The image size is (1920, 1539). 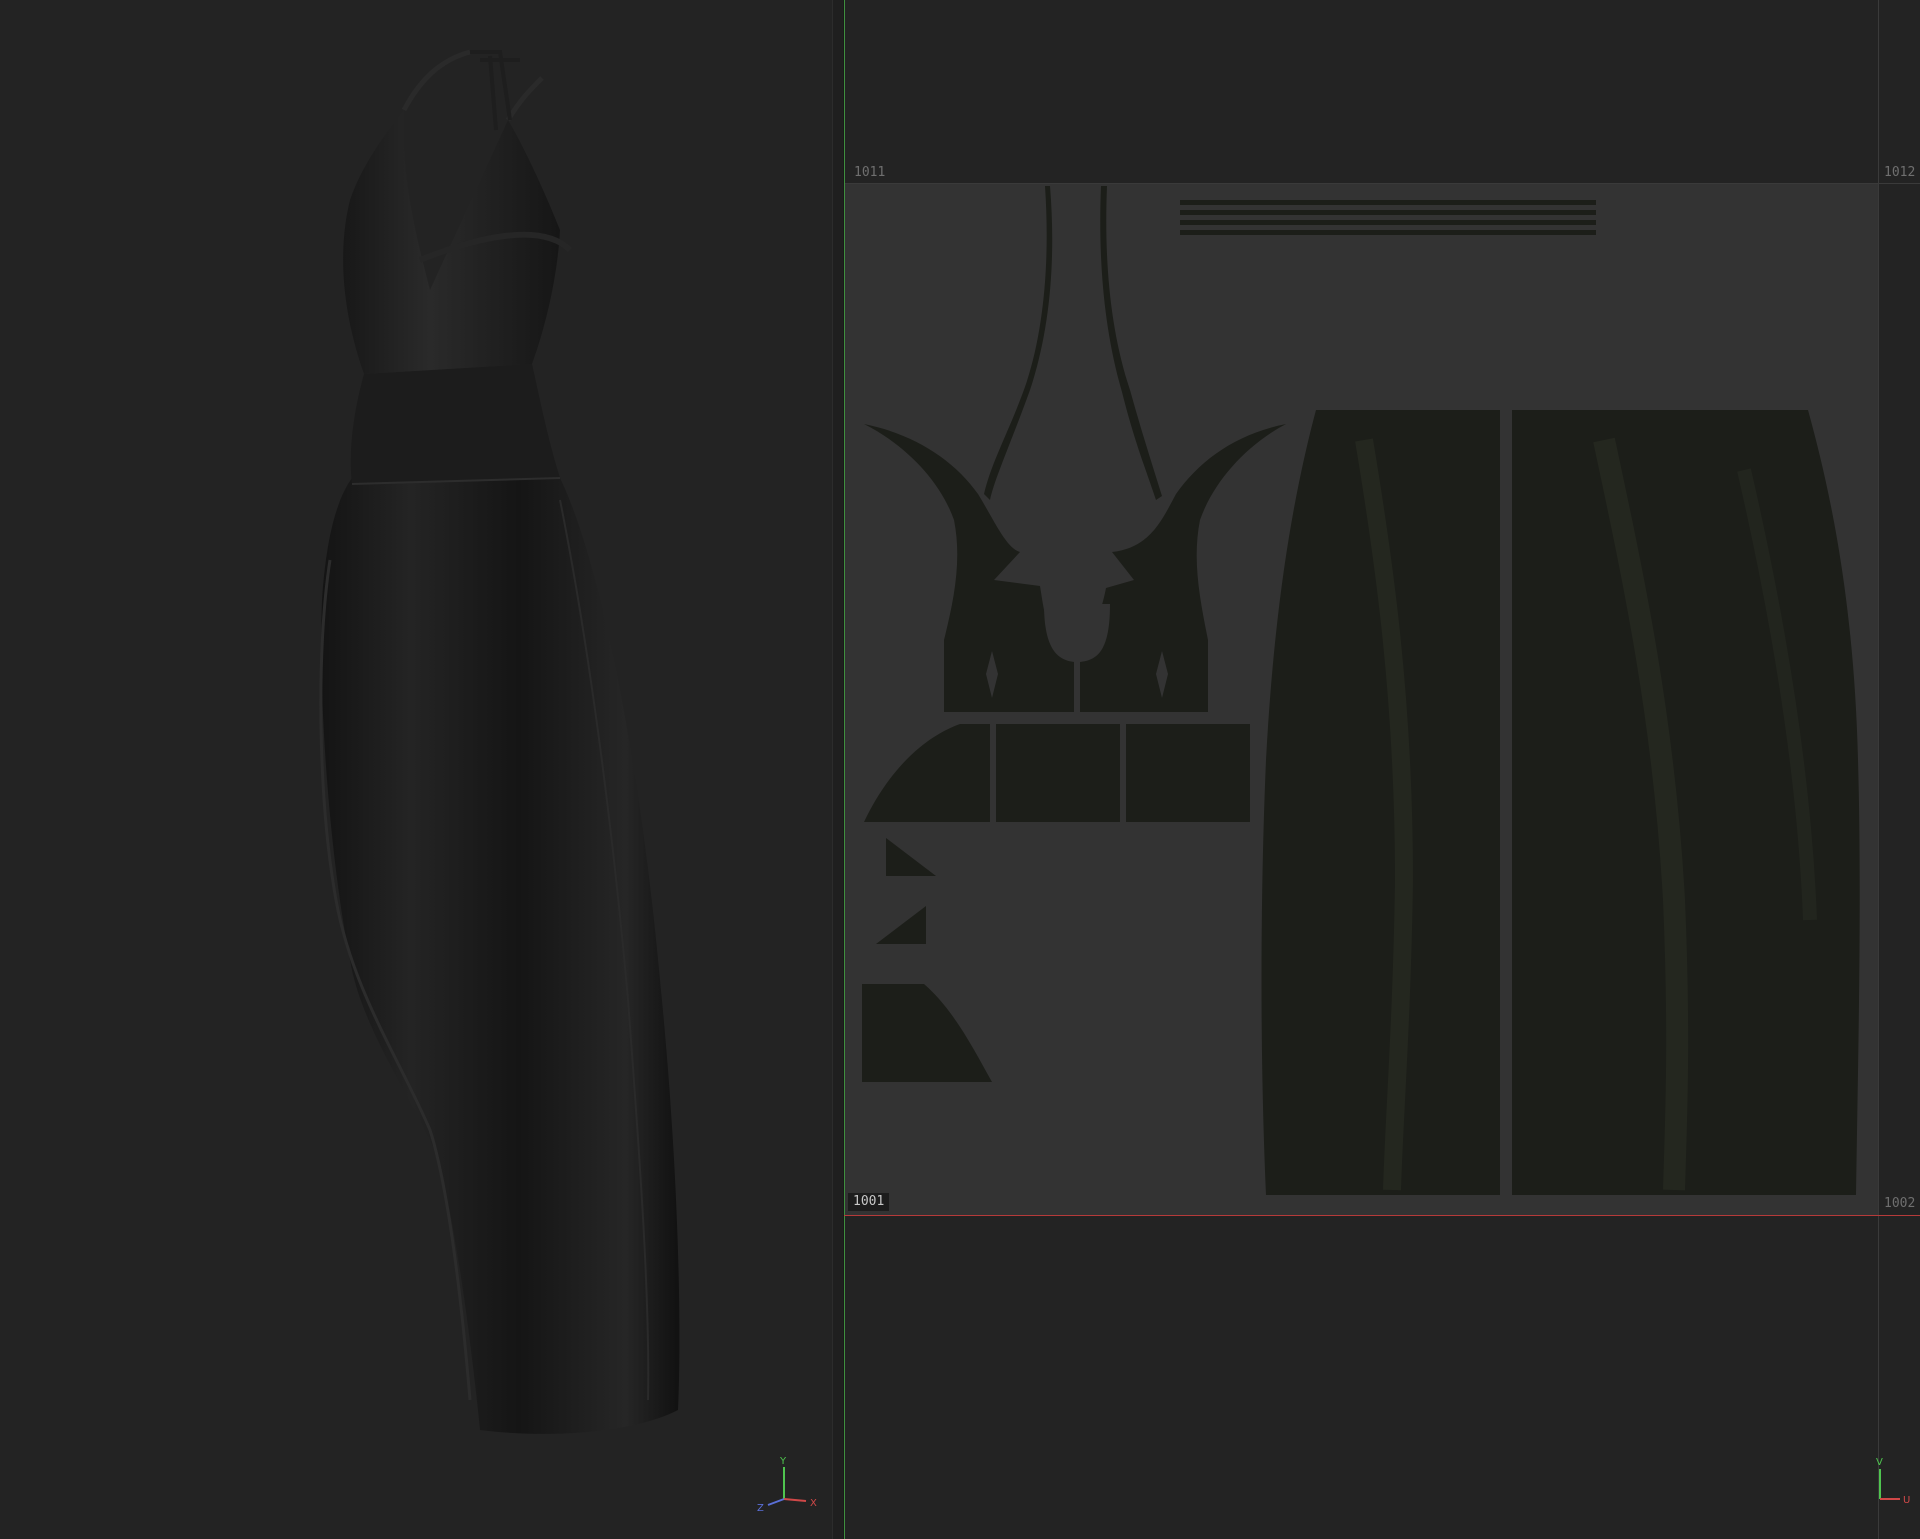 What do you see at coordinates (838, 769) in the screenshot?
I see `viewport-splitter` at bounding box center [838, 769].